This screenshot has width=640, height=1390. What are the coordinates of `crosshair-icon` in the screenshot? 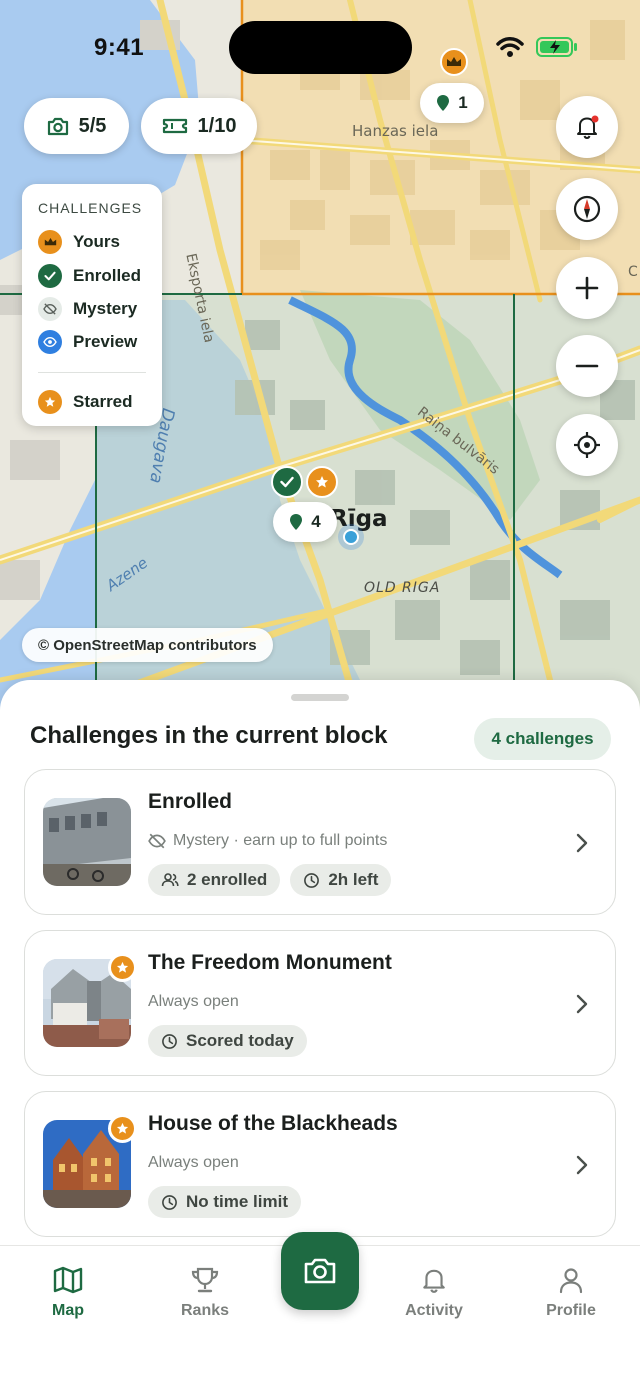 It's located at (587, 445).